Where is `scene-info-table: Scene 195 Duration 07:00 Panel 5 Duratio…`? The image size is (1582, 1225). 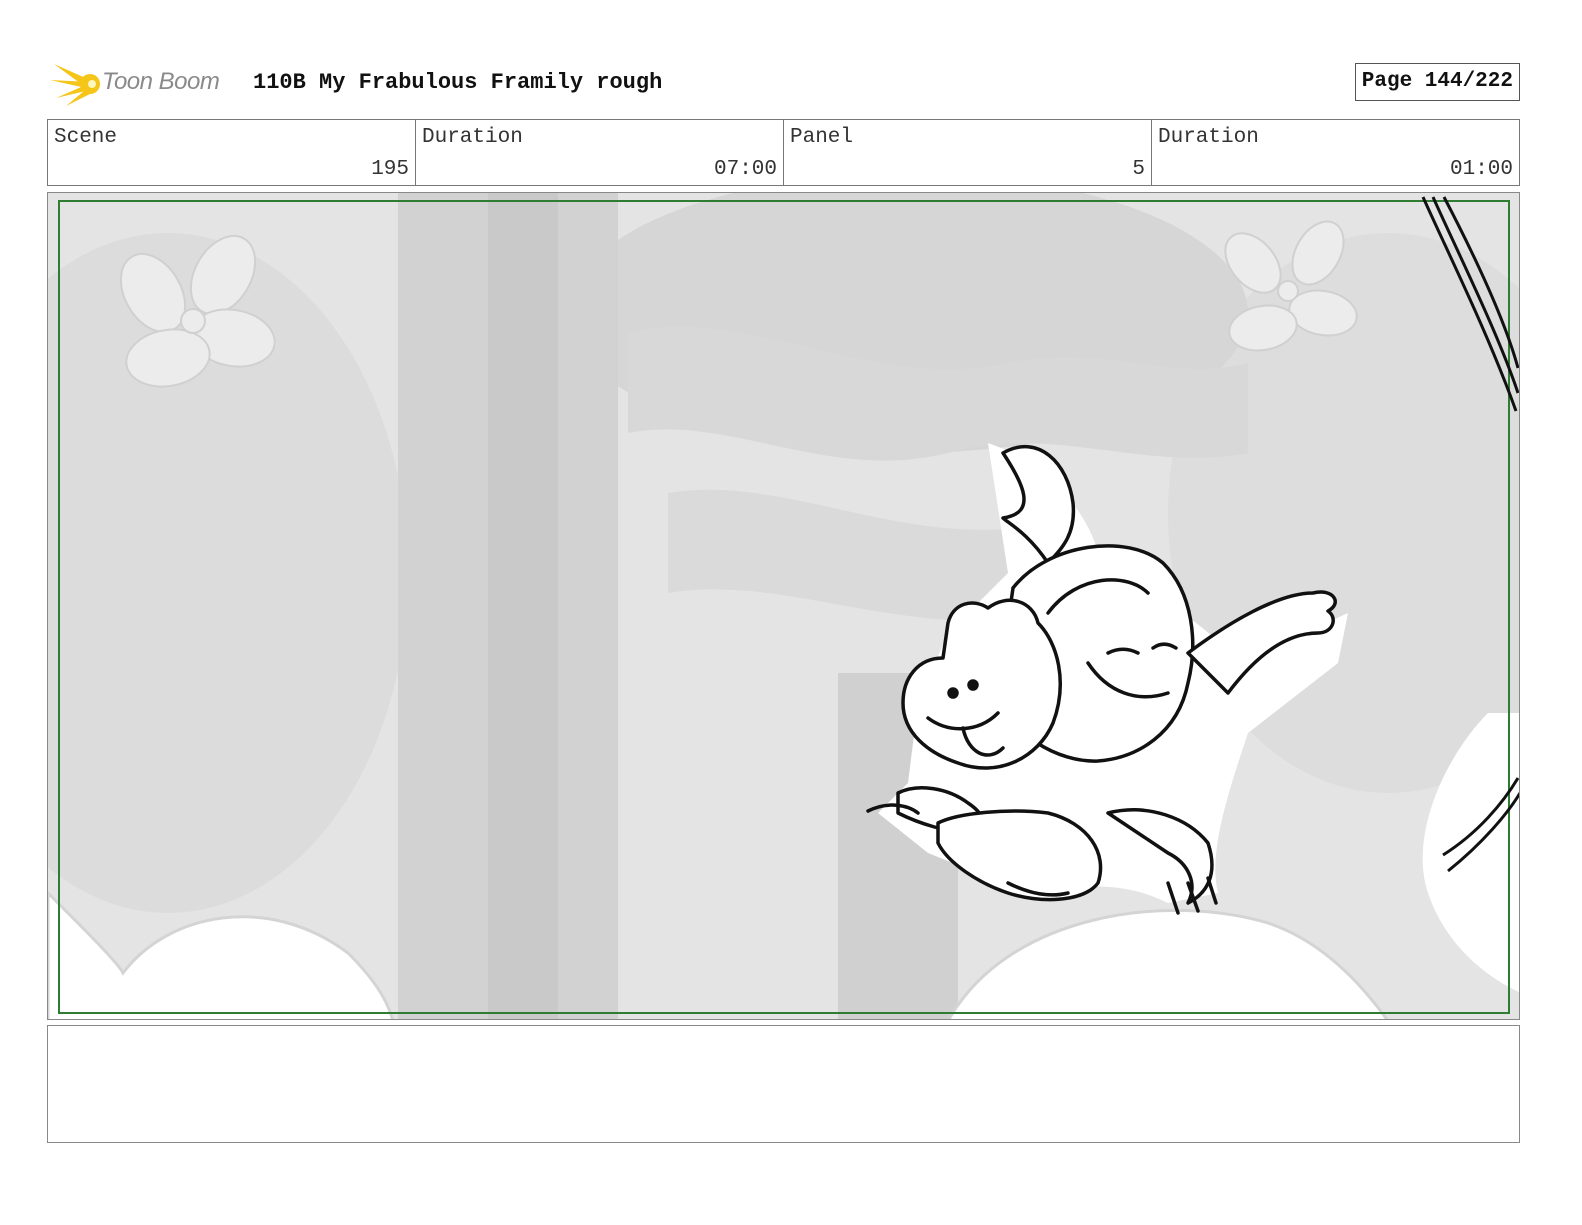 scene-info-table: Scene 195 Duration 07:00 Panel 5 Duratio… is located at coordinates (783, 152).